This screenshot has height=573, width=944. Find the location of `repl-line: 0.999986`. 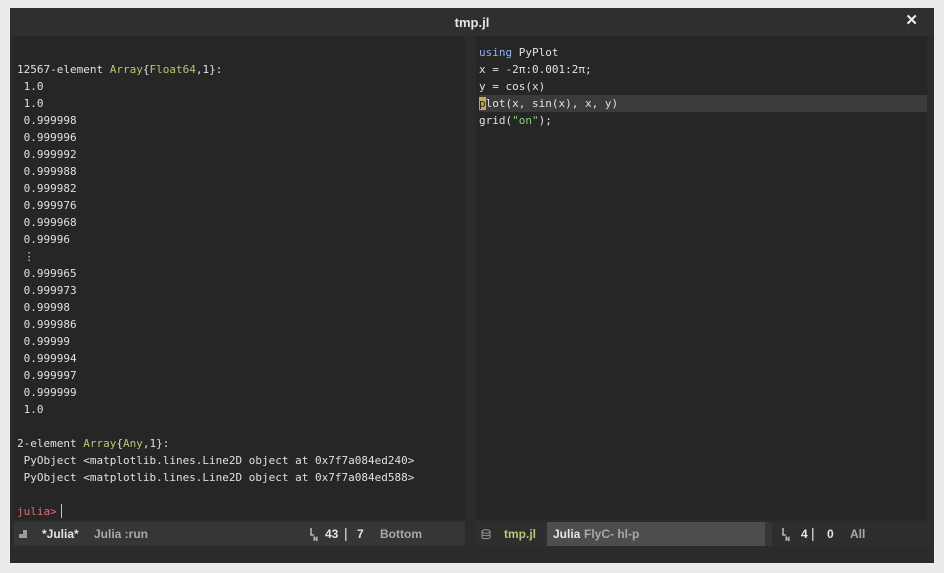

repl-line: 0.999986 is located at coordinates (47, 324).